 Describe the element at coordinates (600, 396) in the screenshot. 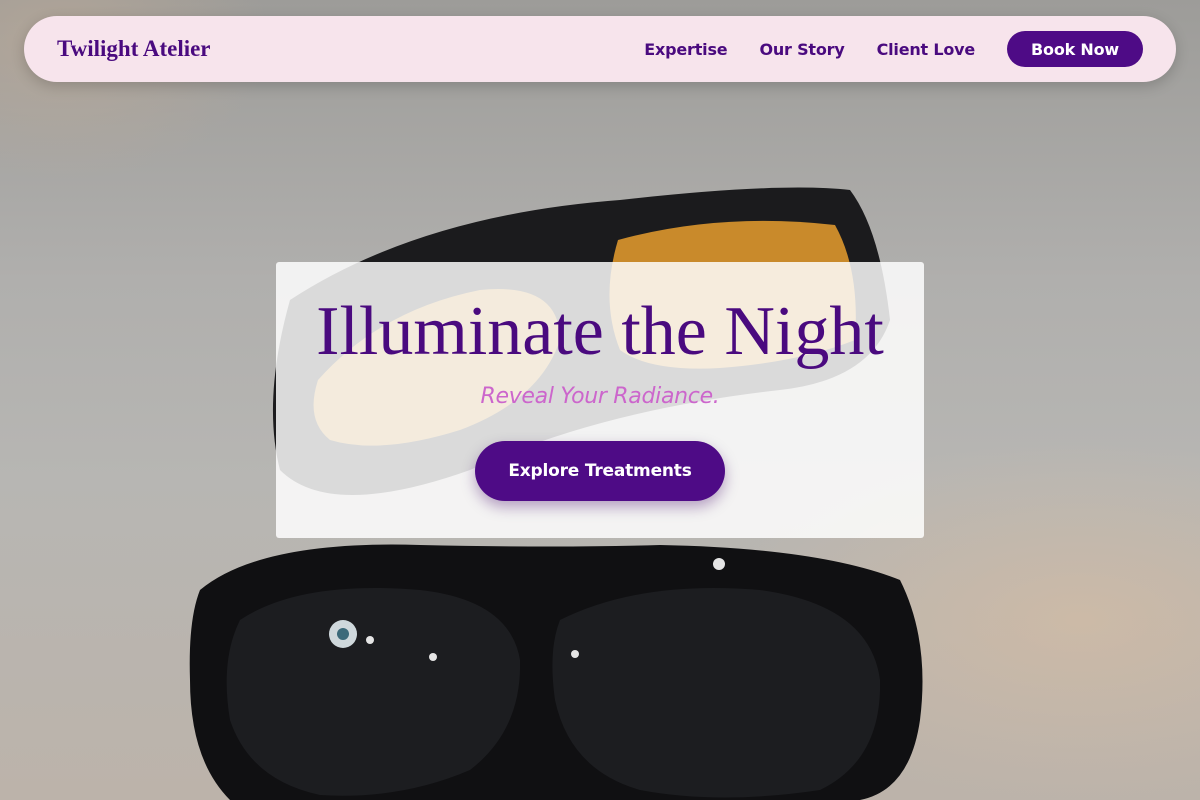

I see `hero-subtitle: Reveal Your Radiance.` at that location.